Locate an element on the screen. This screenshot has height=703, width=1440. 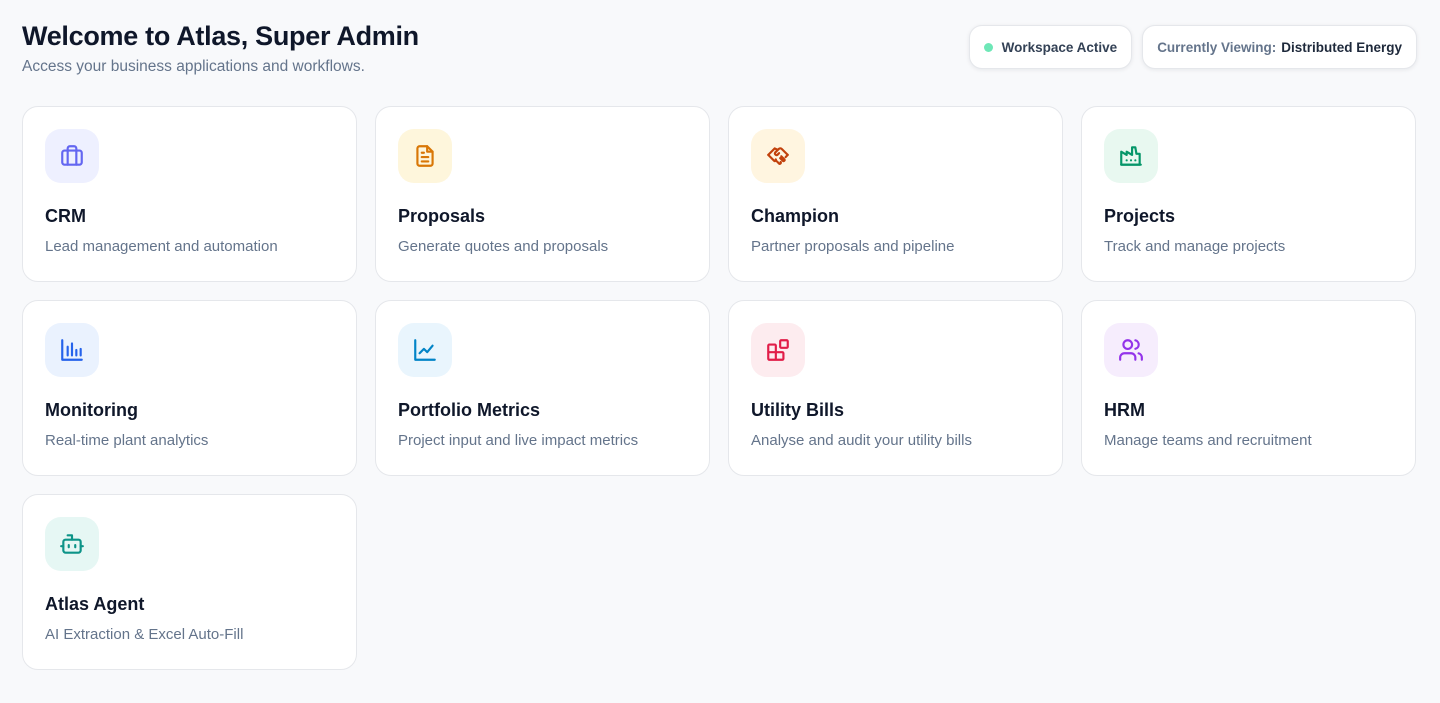
line-chart-icon is located at coordinates (425, 350).